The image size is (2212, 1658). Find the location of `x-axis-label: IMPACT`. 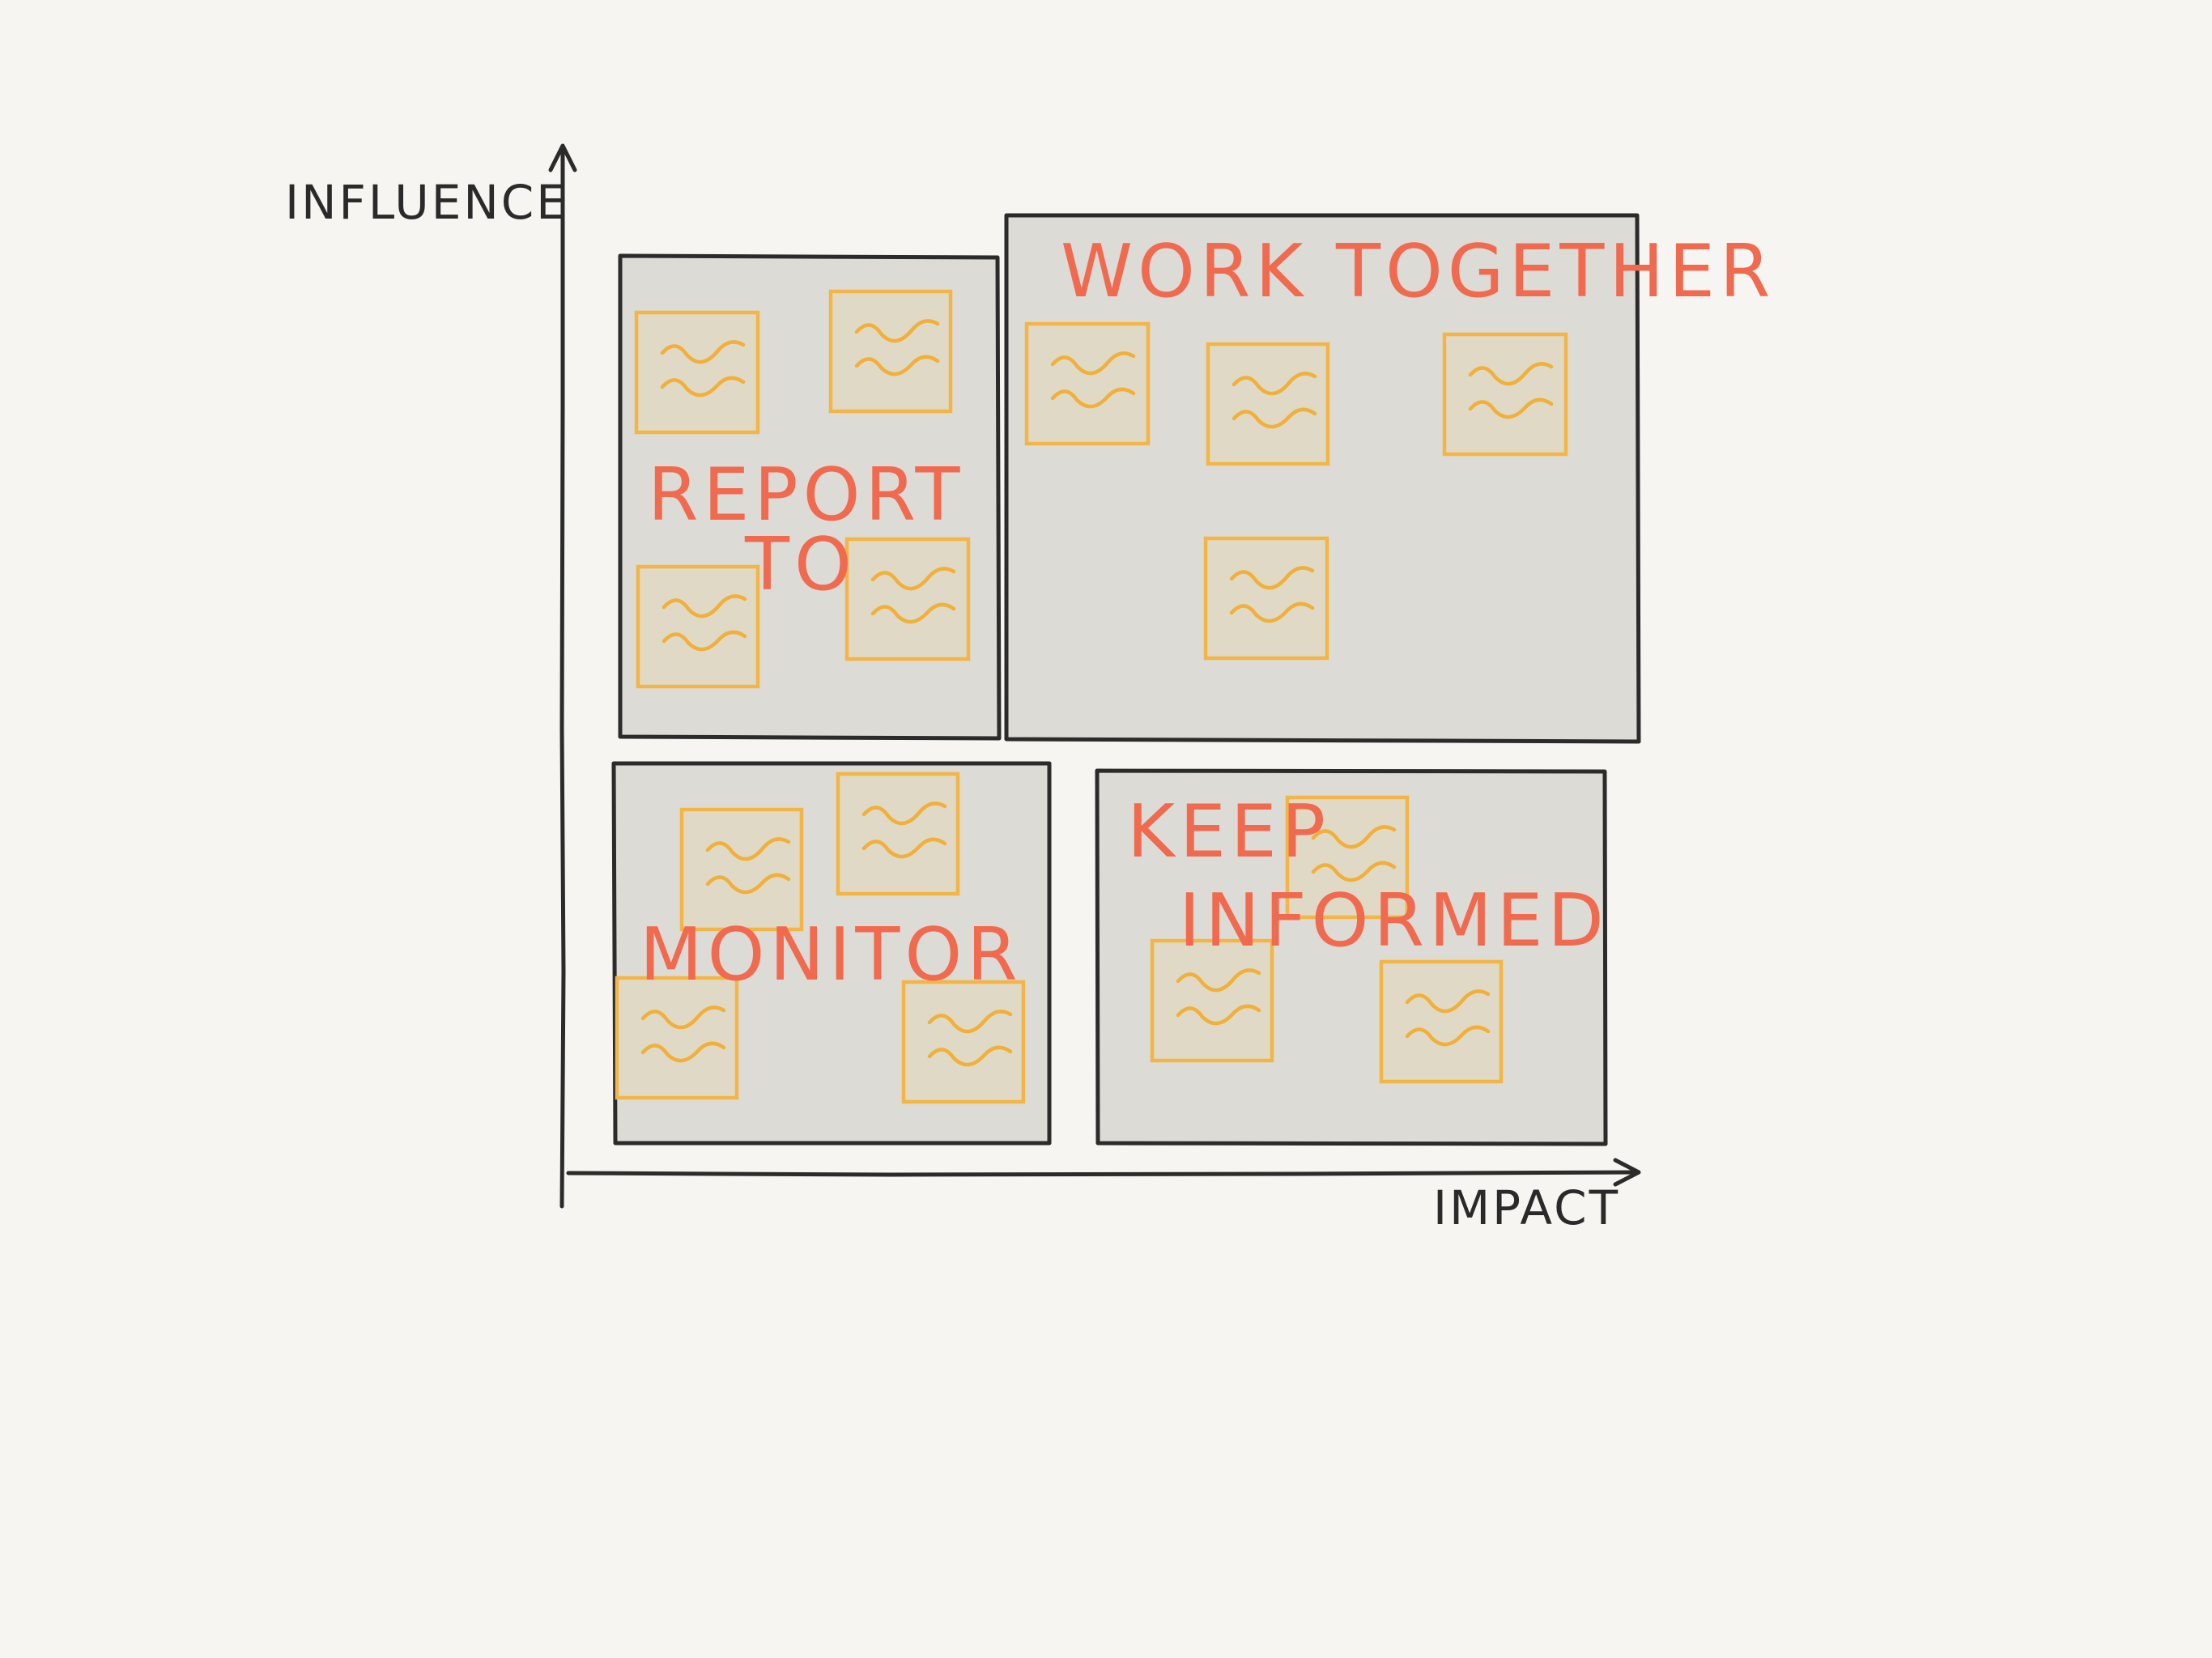

x-axis-label: IMPACT is located at coordinates (1527, 1207).